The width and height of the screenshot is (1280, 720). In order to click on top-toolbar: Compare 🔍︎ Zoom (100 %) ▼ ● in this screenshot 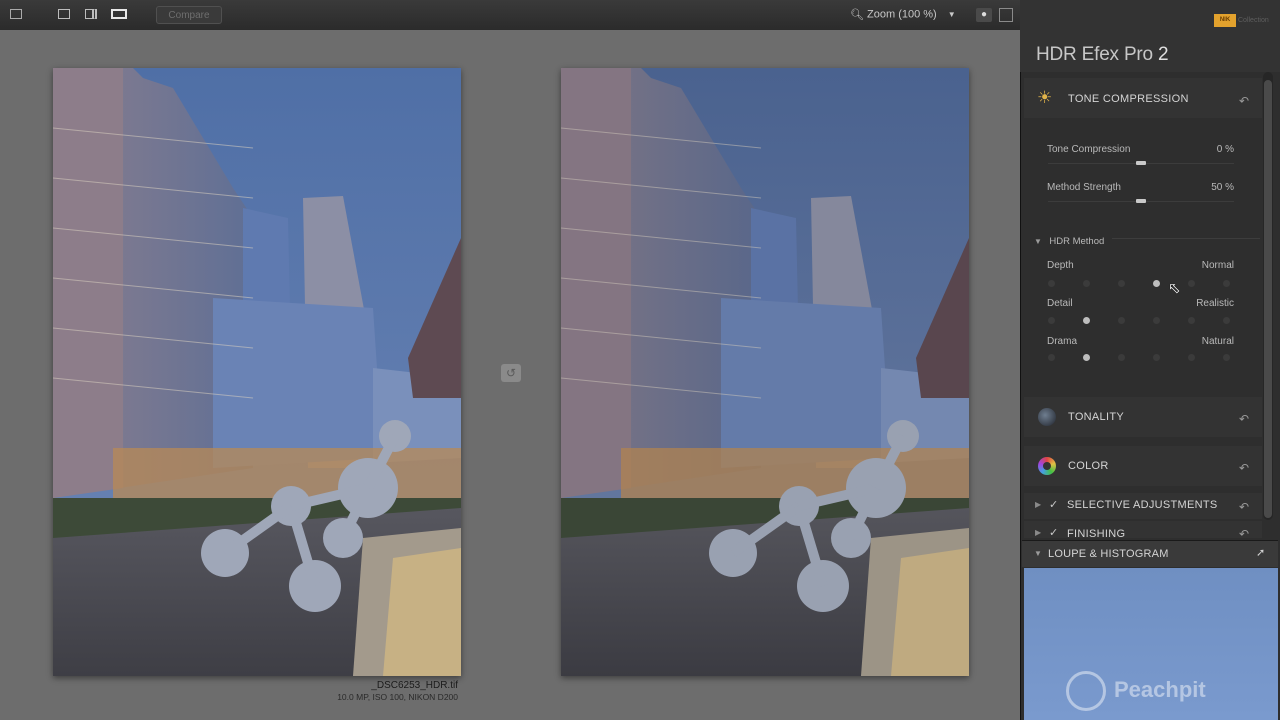, I will do `click(510, 15)`.